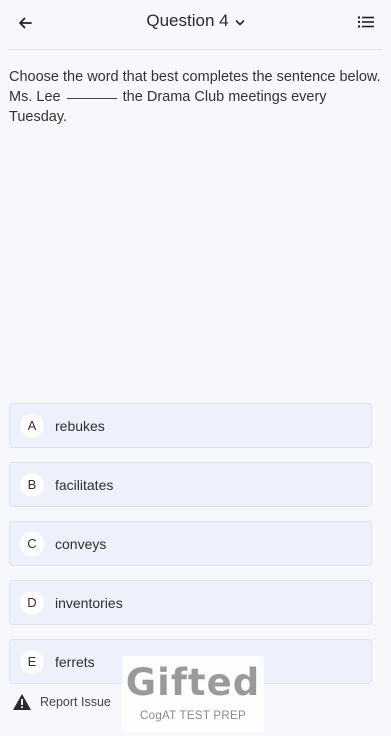 This screenshot has height=736, width=391. What do you see at coordinates (32, 602) in the screenshot?
I see `option-letter: D` at bounding box center [32, 602].